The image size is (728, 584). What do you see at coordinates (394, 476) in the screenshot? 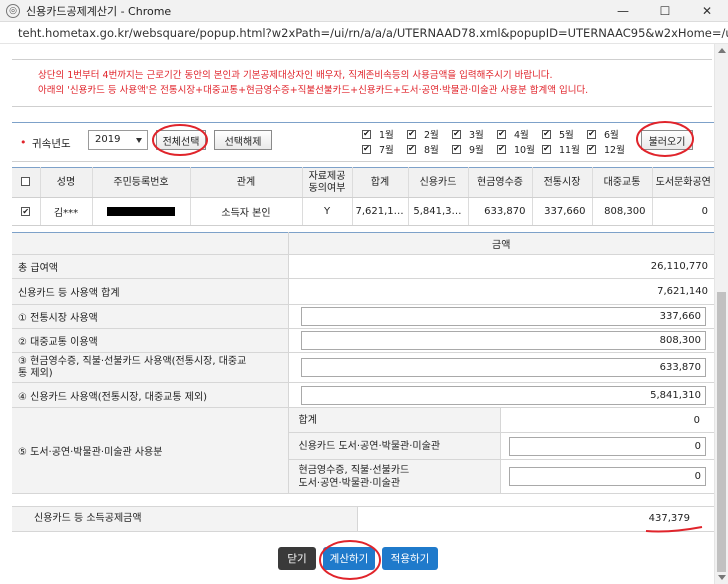
I see `culture-cash-label: 현금영수증, 직불·선불카드 도서·공연·박물관·미술관` at bounding box center [394, 476].